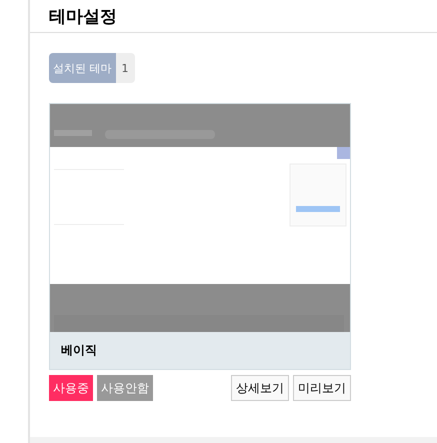 Image resolution: width=437 pixels, height=443 pixels. I want to click on action-button: 상세보기, so click(260, 388).